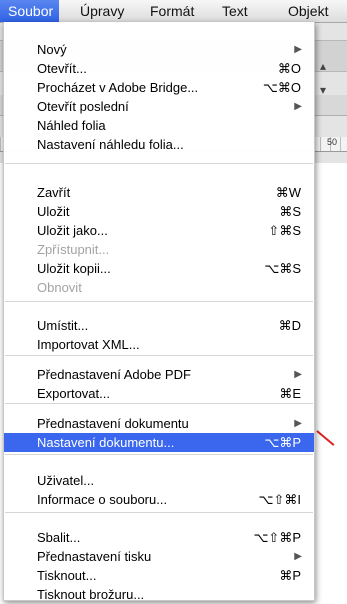 This screenshot has width=347, height=604. Describe the element at coordinates (159, 556) in the screenshot. I see `menu-item-prednastaveni-tisku: Přednastavení tisku ▶` at that location.